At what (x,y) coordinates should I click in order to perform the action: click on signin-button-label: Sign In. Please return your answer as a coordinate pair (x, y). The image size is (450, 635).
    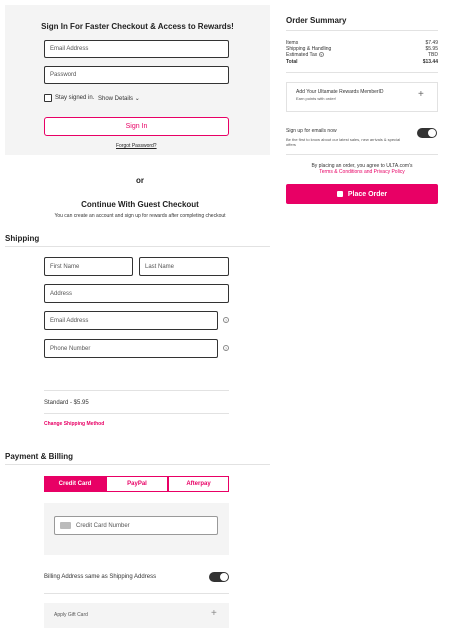
    Looking at the image, I should click on (136, 126).